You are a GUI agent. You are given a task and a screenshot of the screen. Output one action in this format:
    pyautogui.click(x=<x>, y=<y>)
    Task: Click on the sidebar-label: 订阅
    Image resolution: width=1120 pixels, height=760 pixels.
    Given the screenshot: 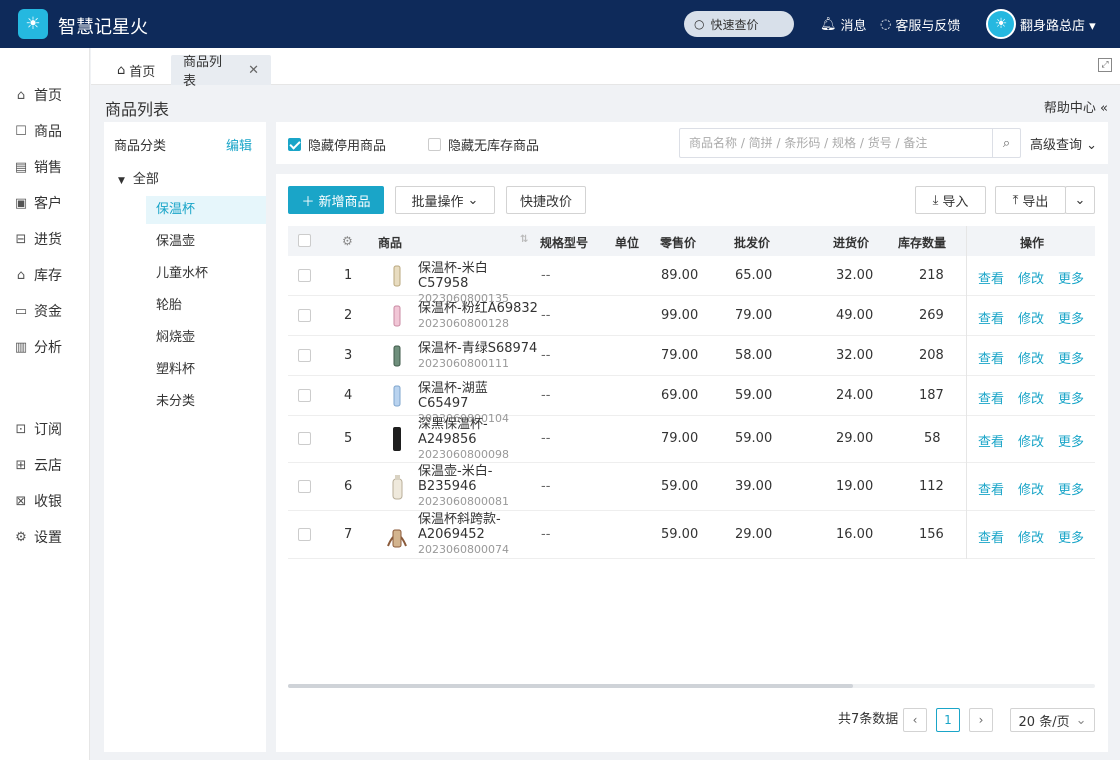 What is the action you would take?
    pyautogui.click(x=48, y=430)
    